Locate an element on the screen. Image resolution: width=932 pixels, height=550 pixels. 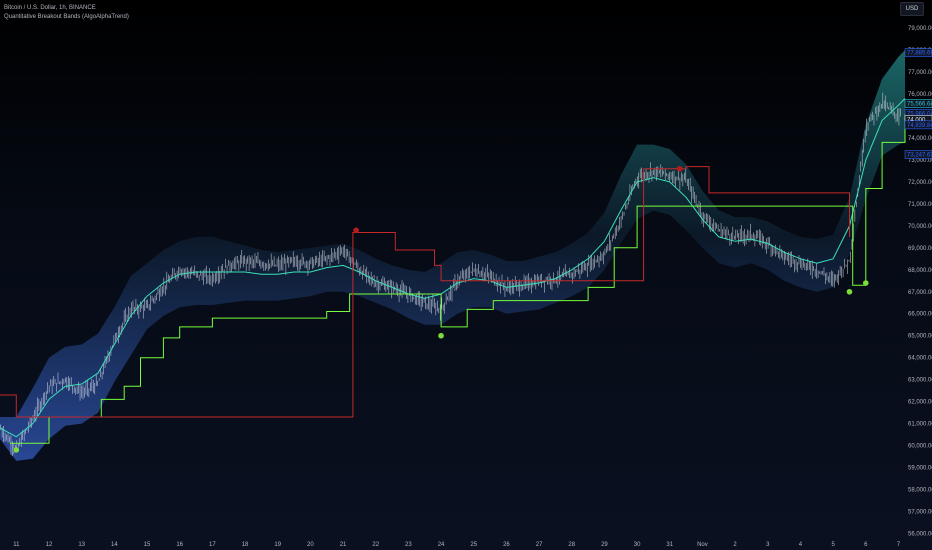
y-tick-label: 56,000.00 is located at coordinates (920, 534).